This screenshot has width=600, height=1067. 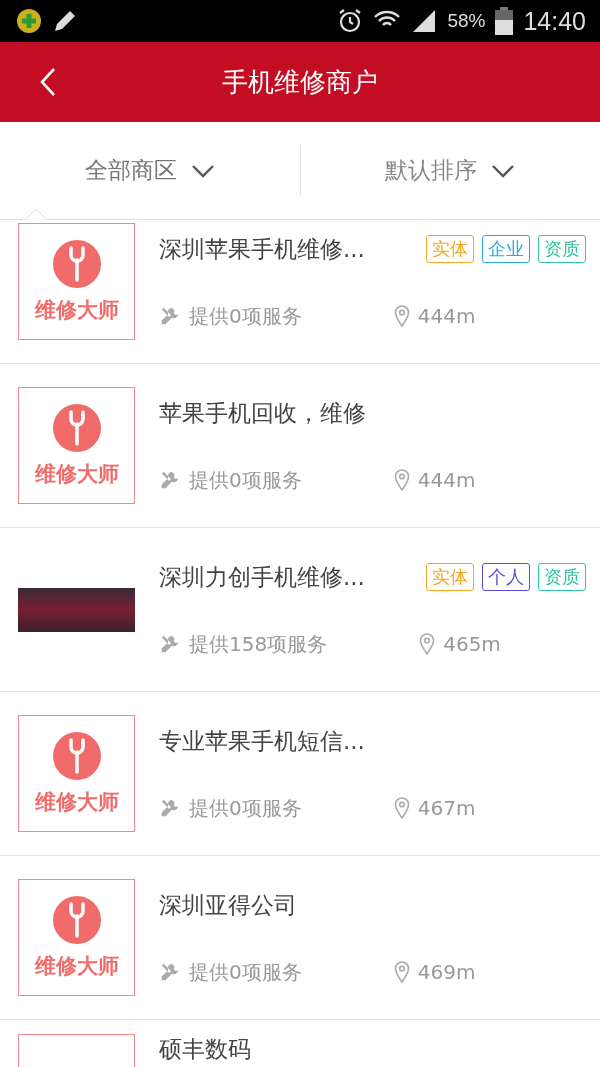 What do you see at coordinates (504, 21) in the screenshot?
I see `battery-icon` at bounding box center [504, 21].